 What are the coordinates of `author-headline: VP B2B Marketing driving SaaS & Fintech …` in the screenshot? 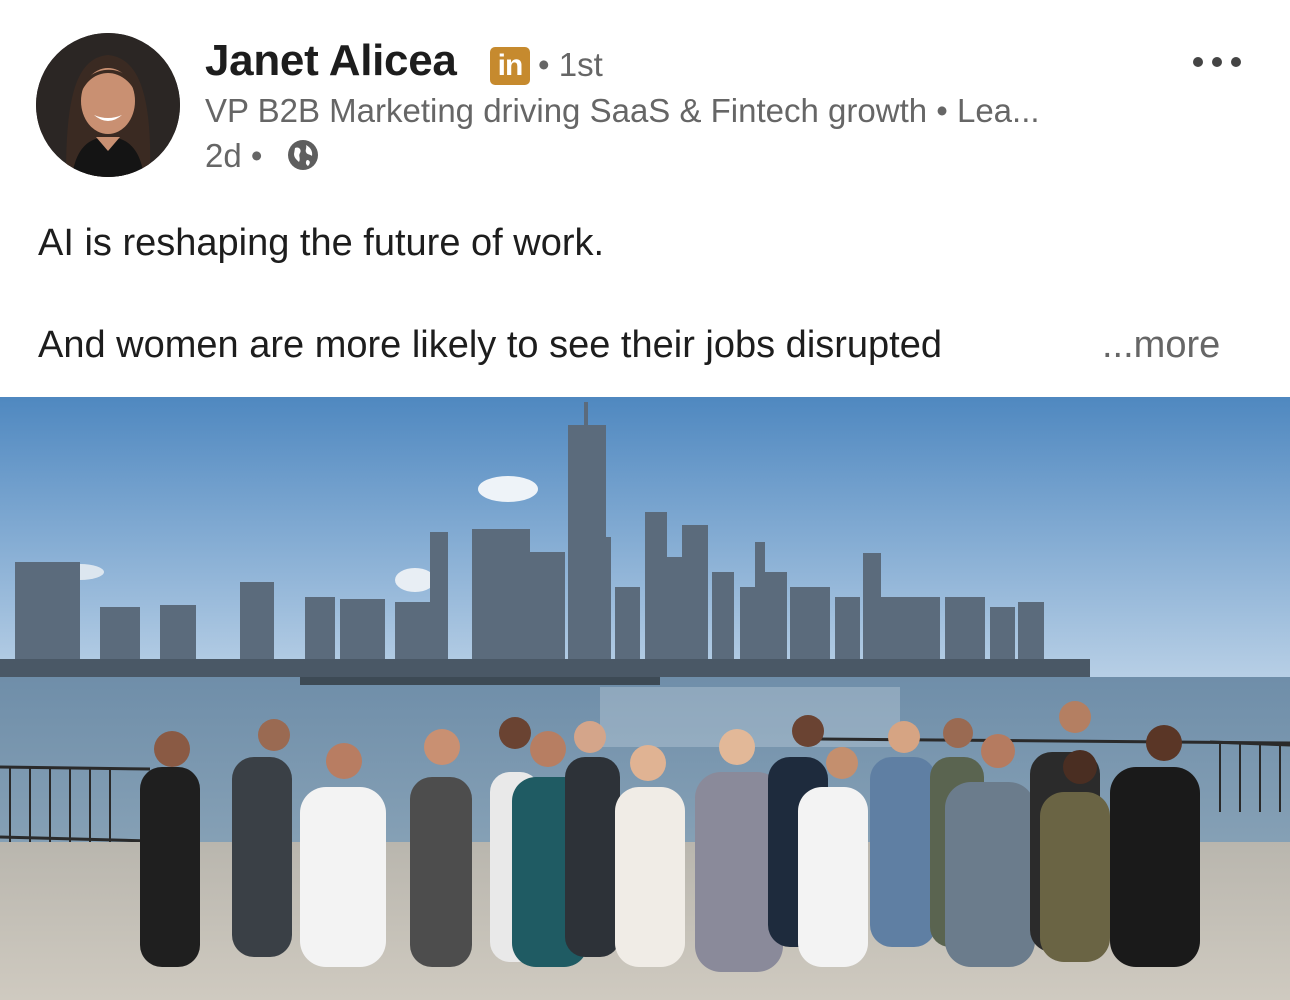 It's located at (622, 110).